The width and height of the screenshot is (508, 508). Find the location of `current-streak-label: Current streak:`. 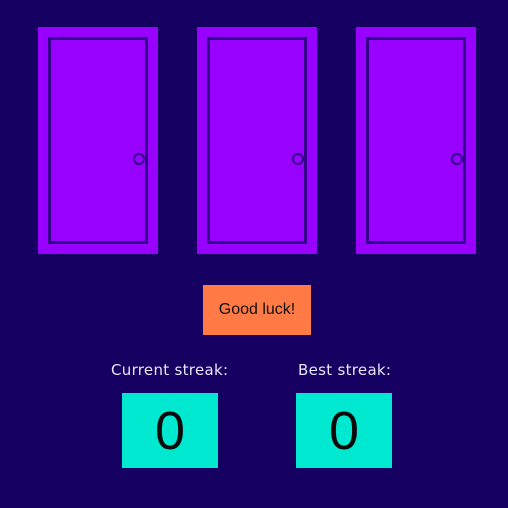

current-streak-label: Current streak: is located at coordinates (170, 370).